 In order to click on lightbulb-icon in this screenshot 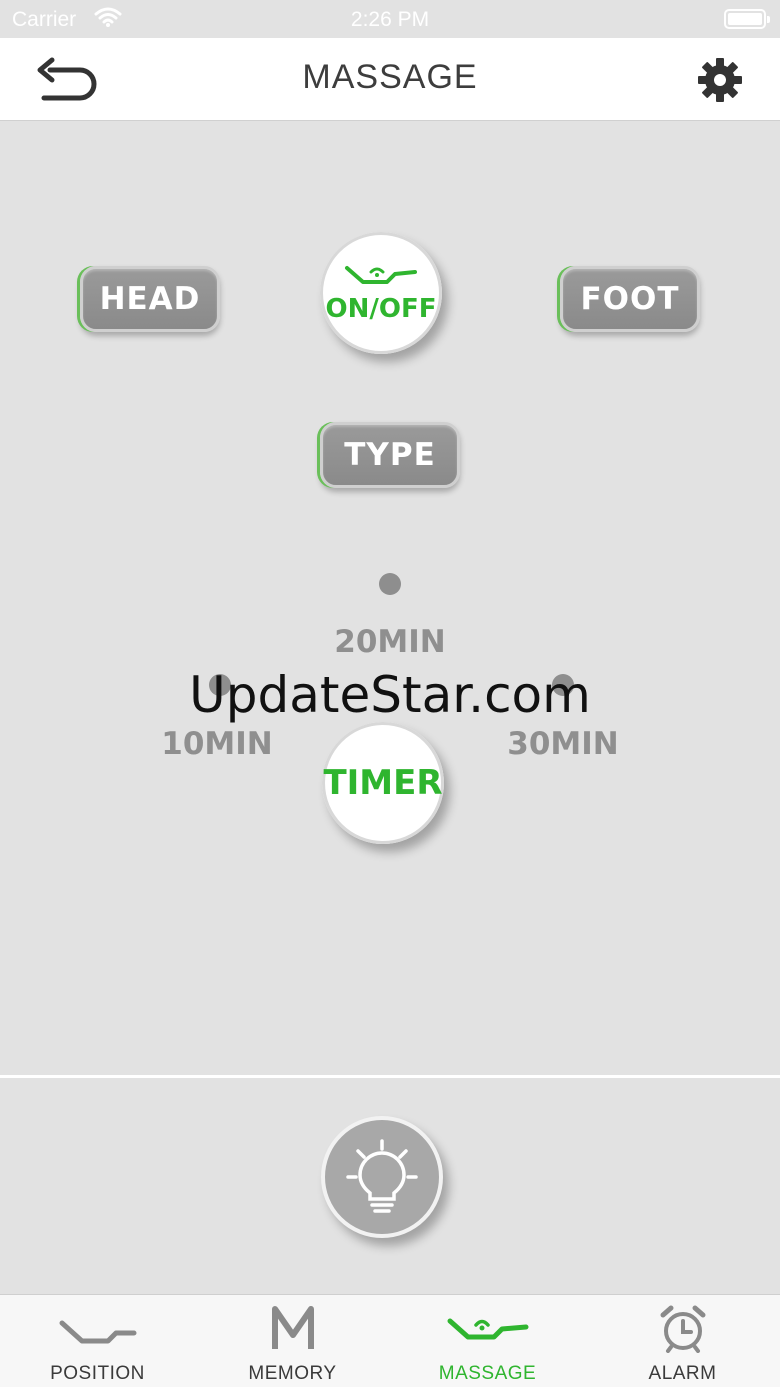, I will do `click(382, 1176)`.